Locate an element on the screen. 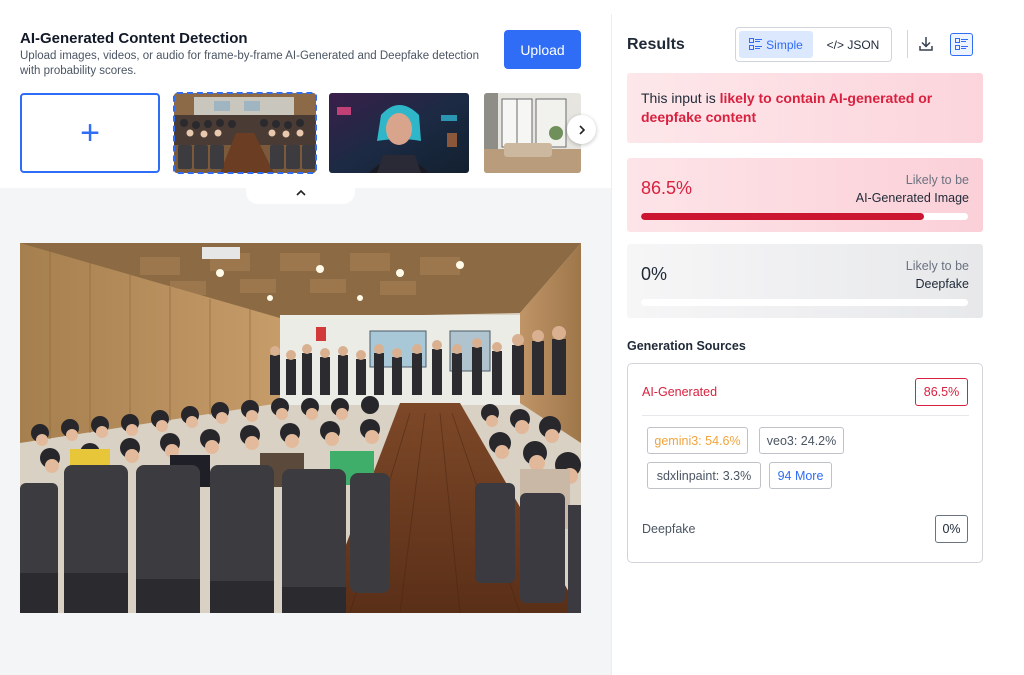 The image size is (1024, 675). list-detail-icon is located at coordinates (961, 44).